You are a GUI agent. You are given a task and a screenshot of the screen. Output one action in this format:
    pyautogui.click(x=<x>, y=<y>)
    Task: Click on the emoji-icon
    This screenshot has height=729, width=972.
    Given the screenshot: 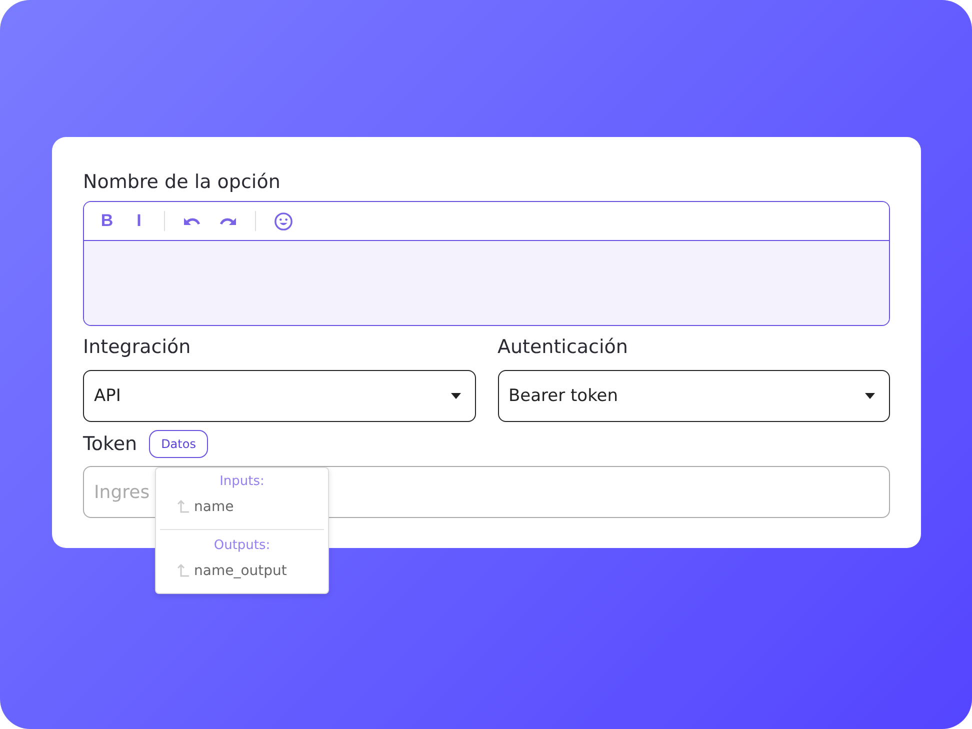 What is the action you would take?
    pyautogui.click(x=283, y=221)
    